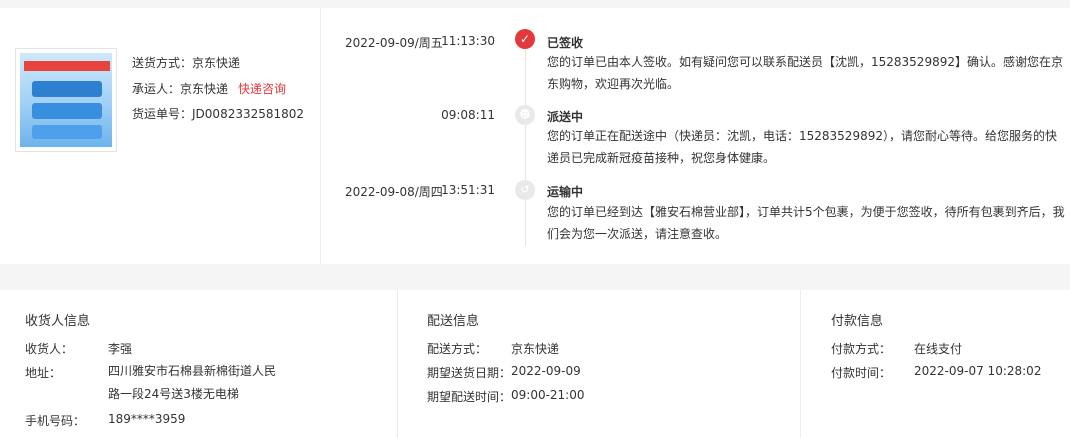 This screenshot has height=438, width=1070. I want to click on receiver-phone-value: 189****3959, so click(147, 419).